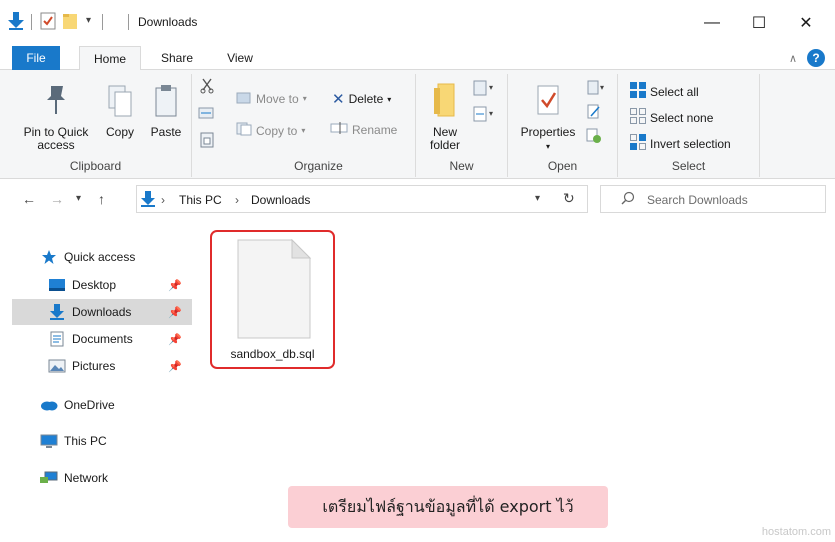  I want to click on sidebar-item-label: Downloads, so click(102, 312).